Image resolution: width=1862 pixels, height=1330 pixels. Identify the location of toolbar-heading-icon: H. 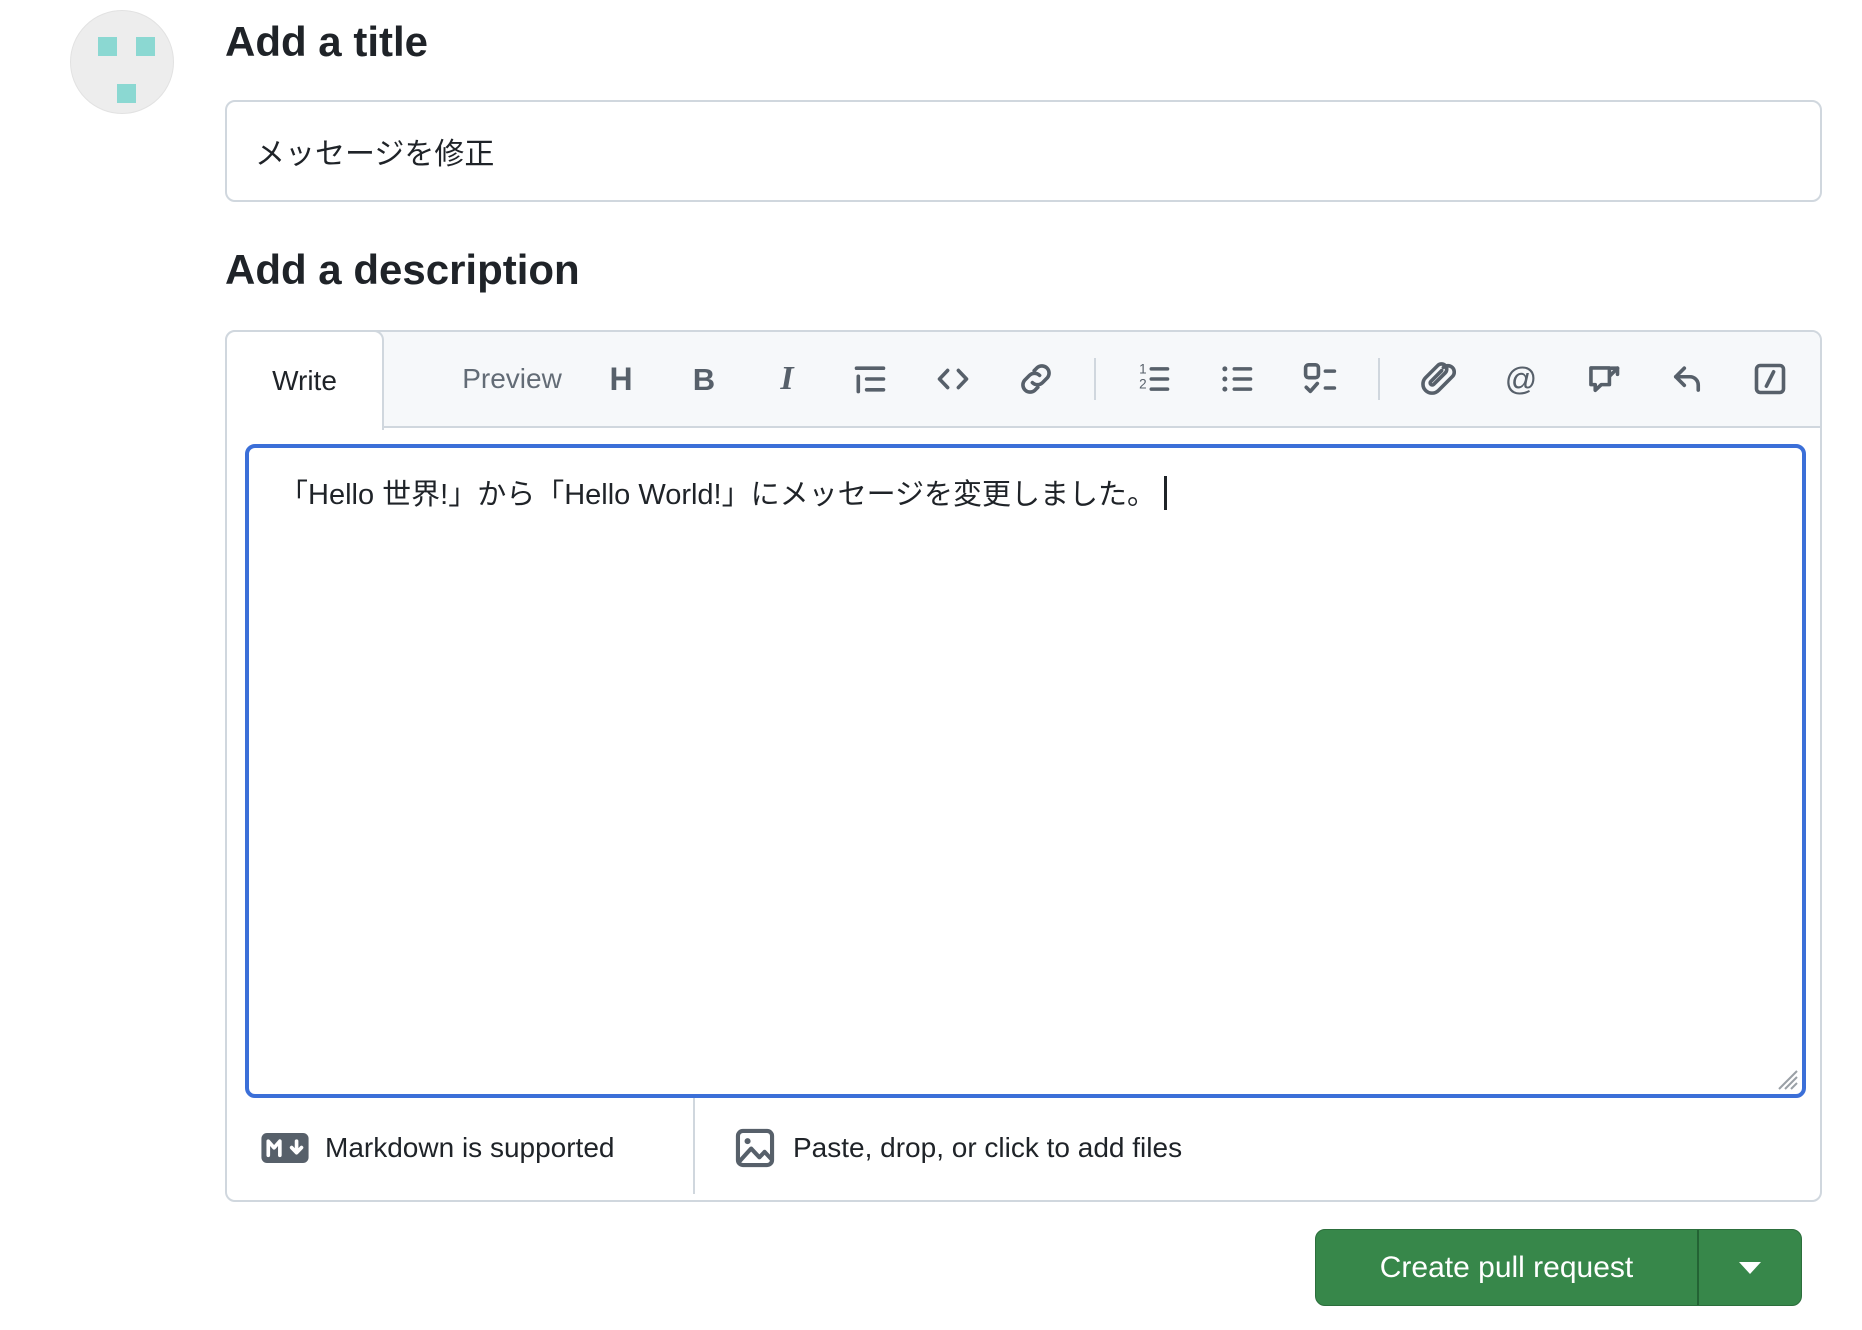
(621, 379).